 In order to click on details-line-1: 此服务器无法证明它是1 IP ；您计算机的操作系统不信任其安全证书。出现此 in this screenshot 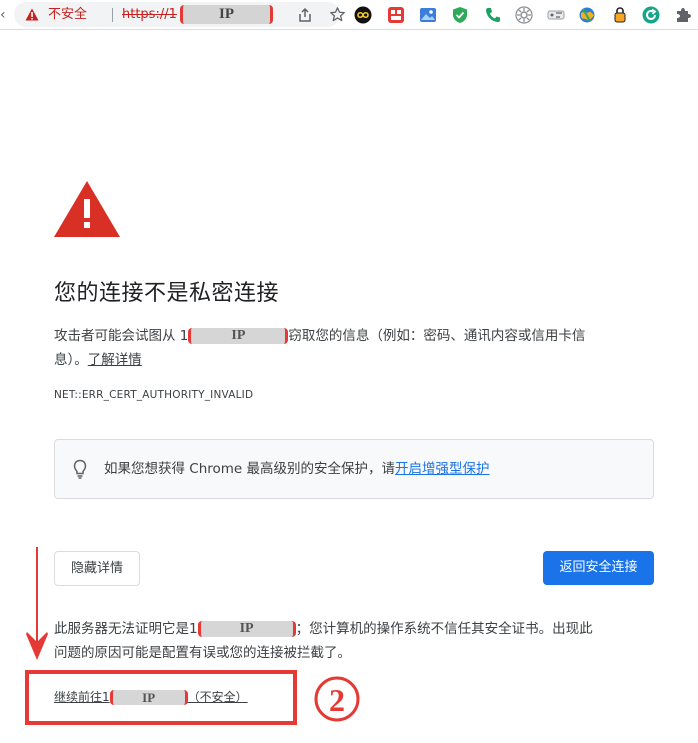, I will do `click(323, 629)`.